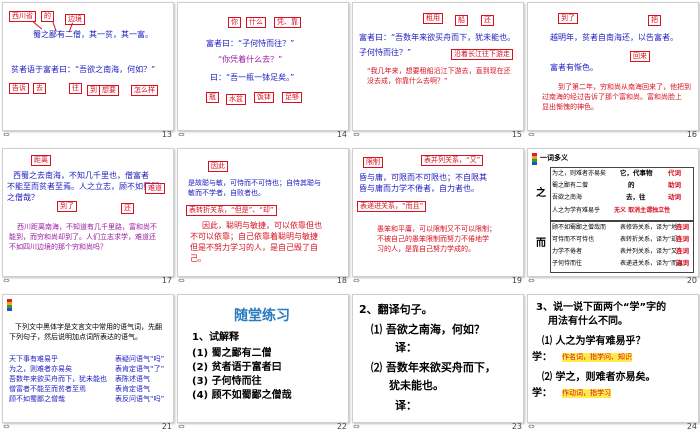 The height and width of the screenshot is (431, 700). I want to click on slide-text: “我几年来，想要租船沿江下游去，直到现在还, so click(439, 71).